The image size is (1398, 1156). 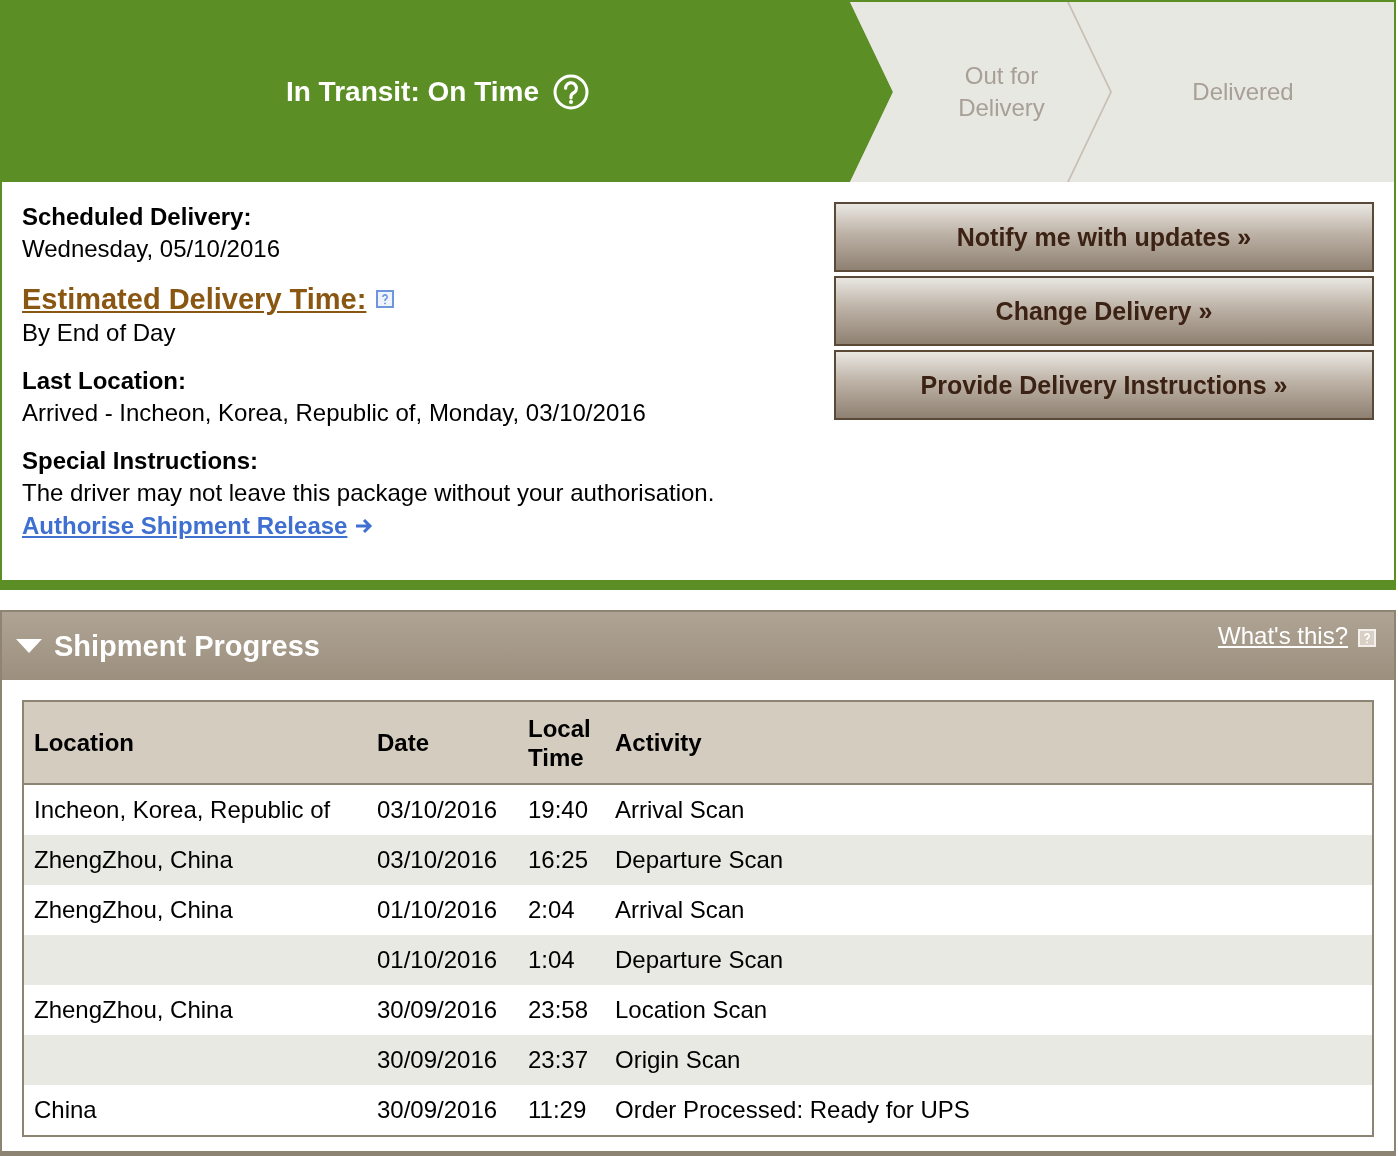 What do you see at coordinates (1104, 237) in the screenshot?
I see `action-button: Notify me with updates »` at bounding box center [1104, 237].